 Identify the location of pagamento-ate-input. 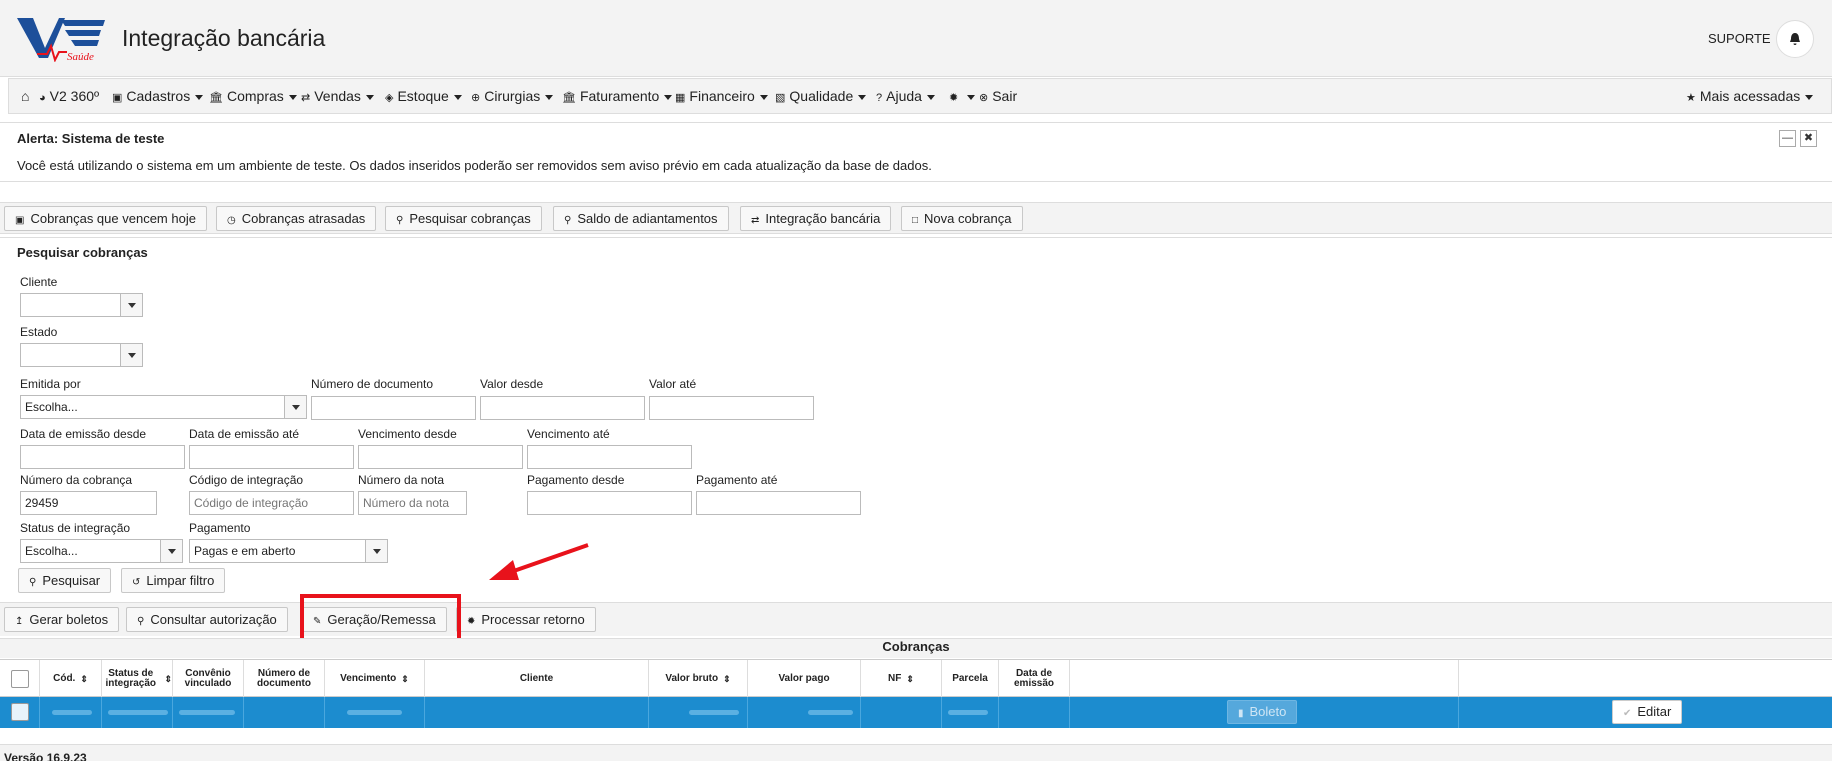
(778, 503).